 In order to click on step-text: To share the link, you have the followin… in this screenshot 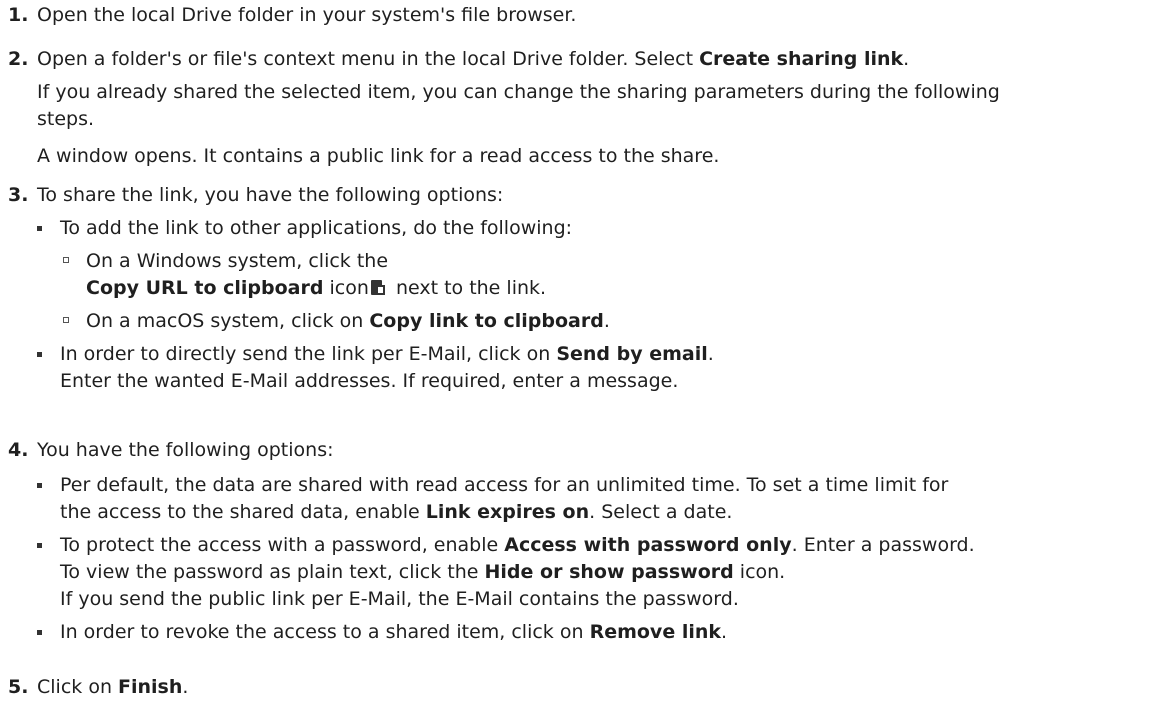, I will do `click(270, 195)`.